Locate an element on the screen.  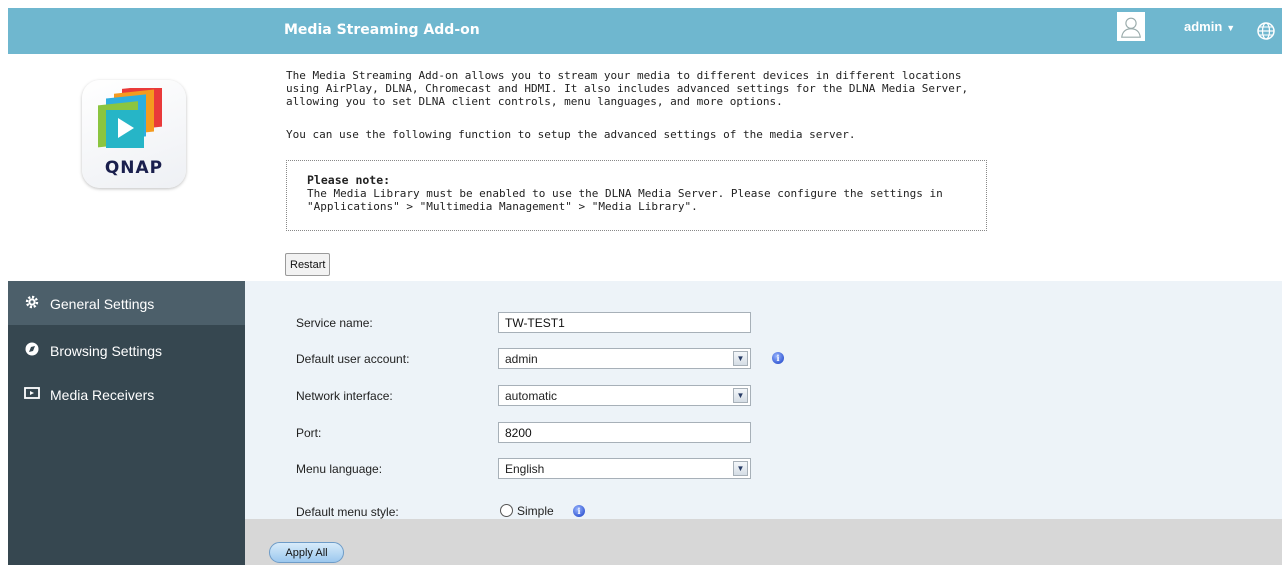
brand-text: QNAP is located at coordinates (134, 168).